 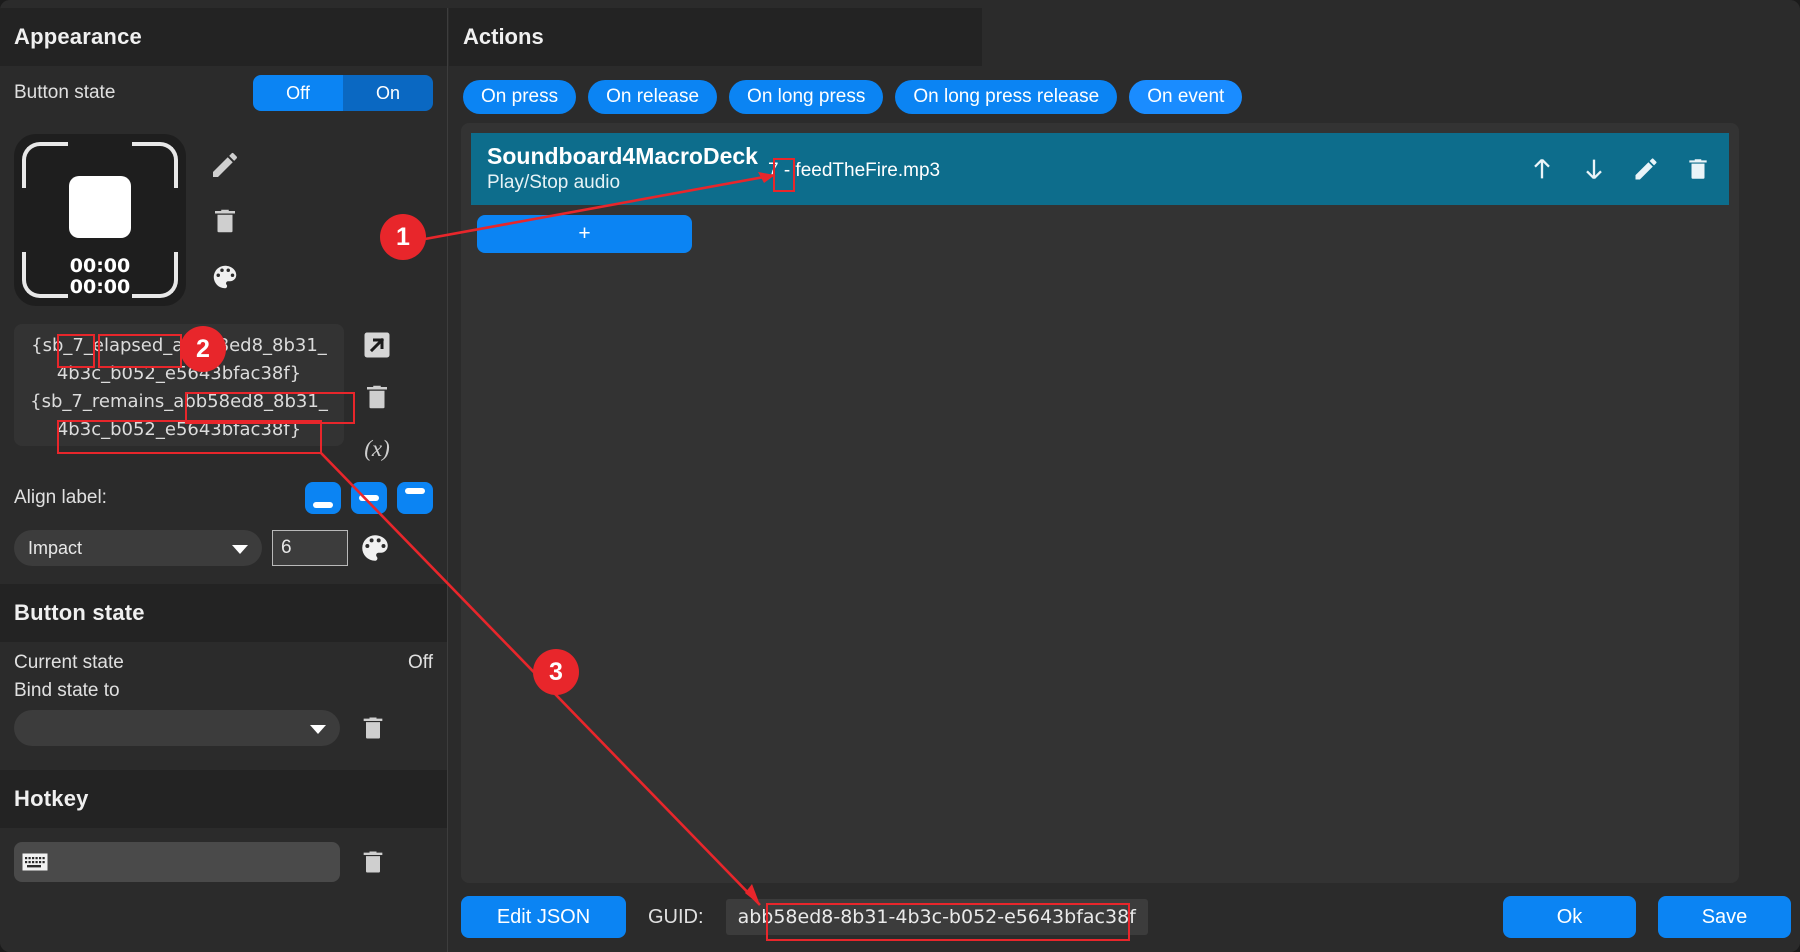 I want to click on action-item-parameter-index: 7, so click(x=773, y=170).